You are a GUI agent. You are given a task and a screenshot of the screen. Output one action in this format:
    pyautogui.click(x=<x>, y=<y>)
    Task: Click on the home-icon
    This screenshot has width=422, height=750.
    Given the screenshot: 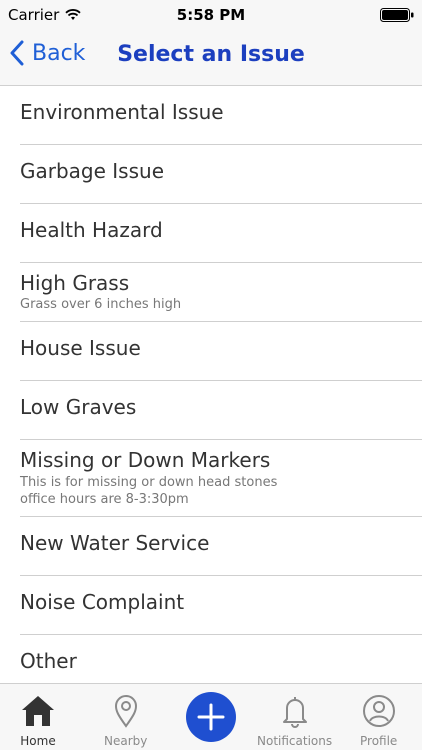 What is the action you would take?
    pyautogui.click(x=38, y=711)
    